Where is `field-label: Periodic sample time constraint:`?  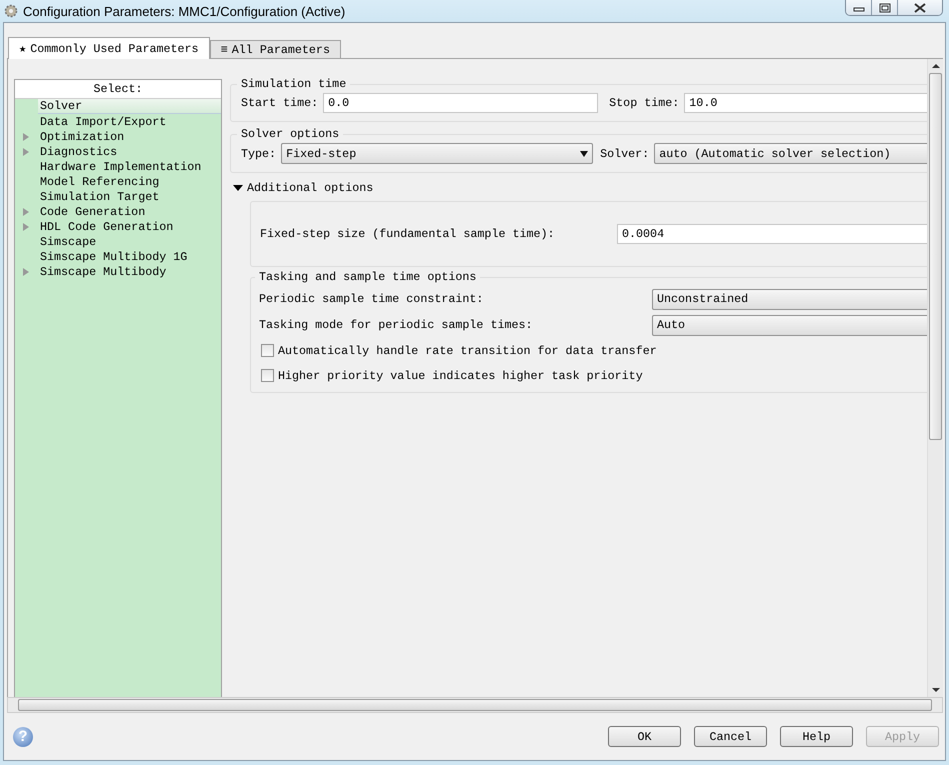
field-label: Periodic sample time constraint: is located at coordinates (371, 299).